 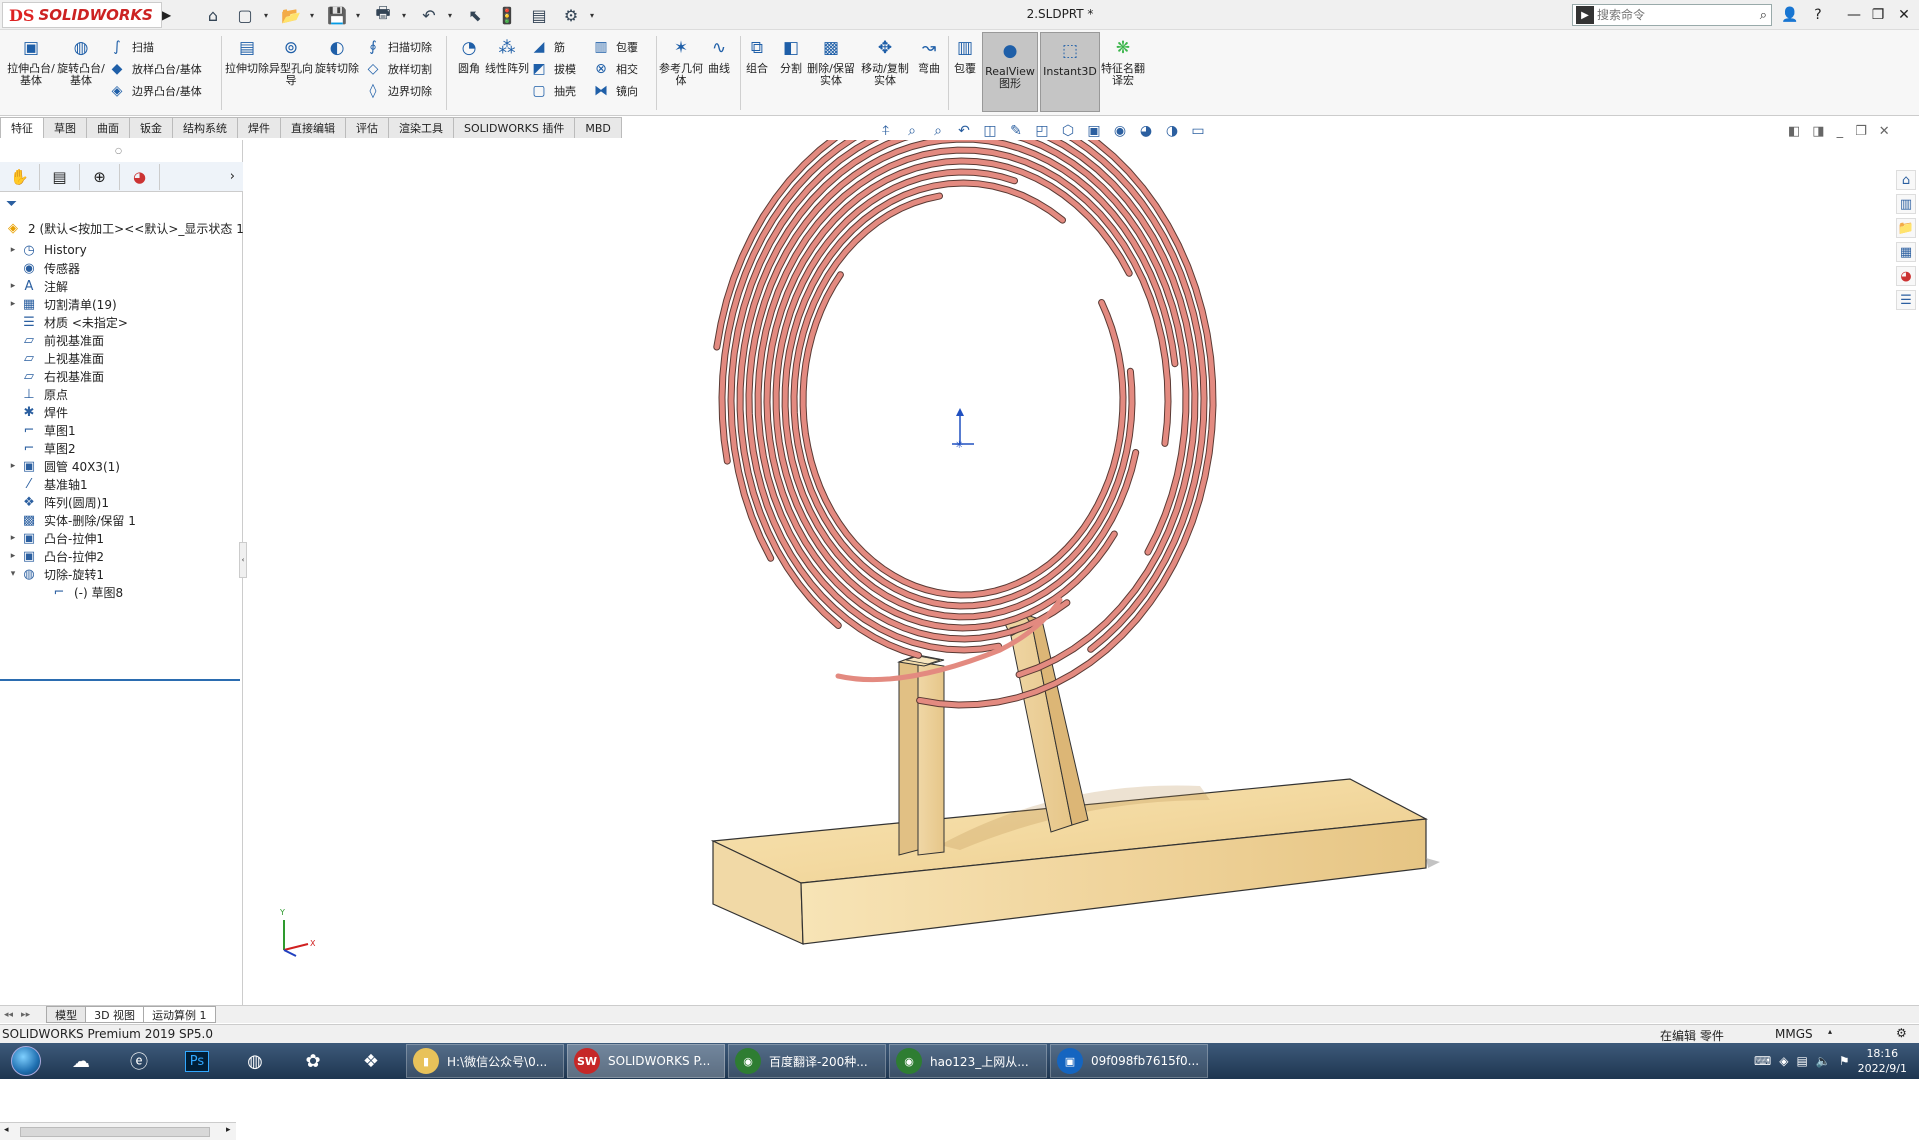 I want to click on view-orientation-cube-icon: ⬡, so click(x=1068, y=131).